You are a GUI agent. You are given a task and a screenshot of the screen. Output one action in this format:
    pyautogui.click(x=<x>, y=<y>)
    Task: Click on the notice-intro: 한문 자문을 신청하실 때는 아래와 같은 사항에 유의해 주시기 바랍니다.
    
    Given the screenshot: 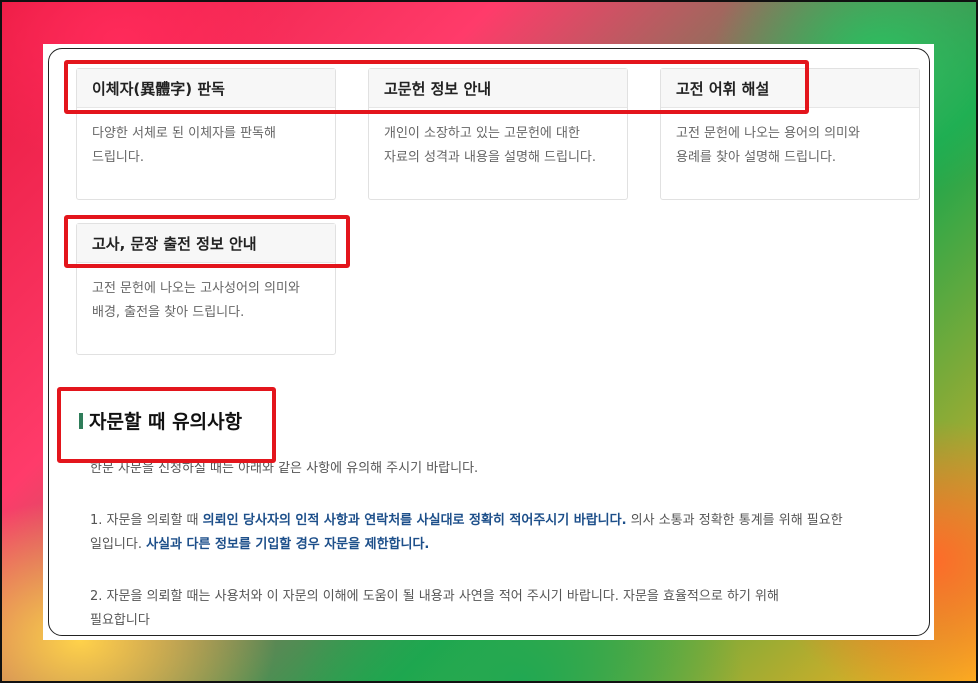 What is the action you would take?
    pyautogui.click(x=284, y=468)
    